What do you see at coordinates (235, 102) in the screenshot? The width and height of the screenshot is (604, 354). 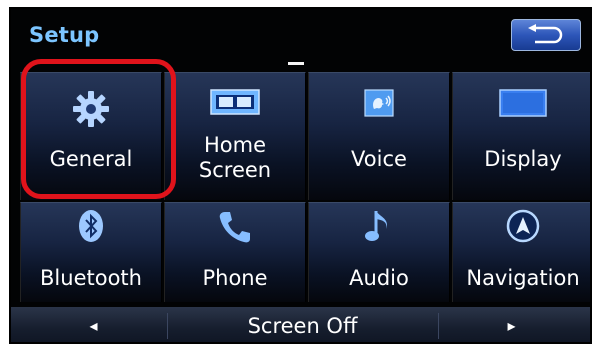 I see `home-screen-layout-icon` at bounding box center [235, 102].